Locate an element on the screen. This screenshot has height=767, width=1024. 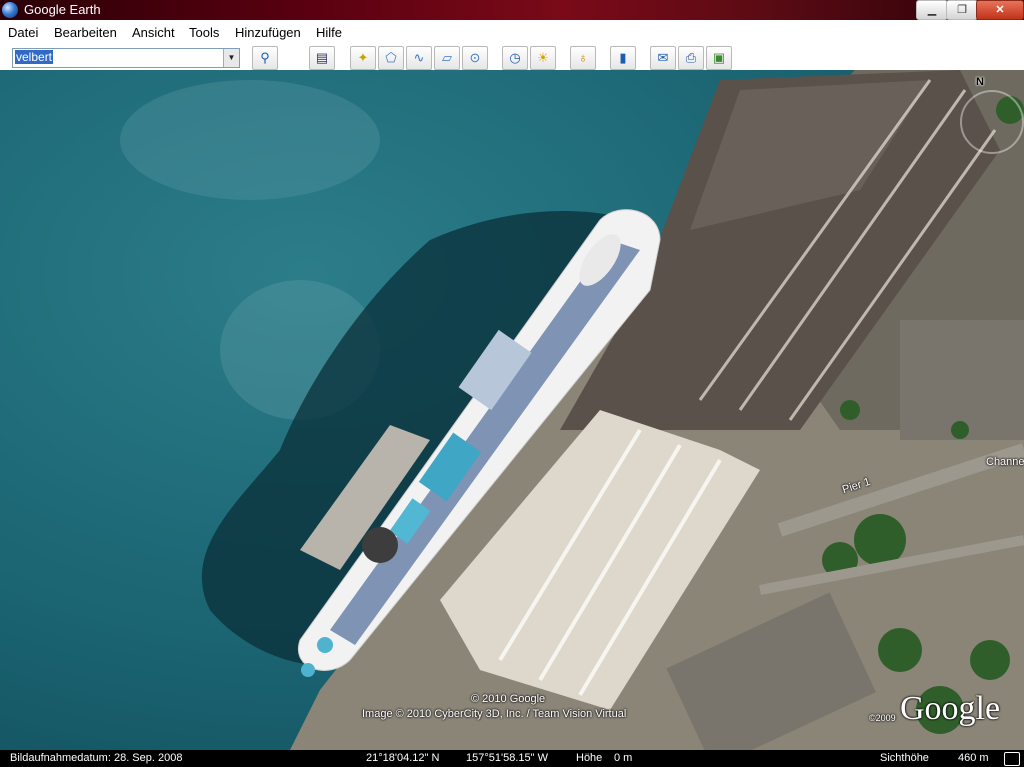
sidebar-icon: ▤ is located at coordinates (322, 57).